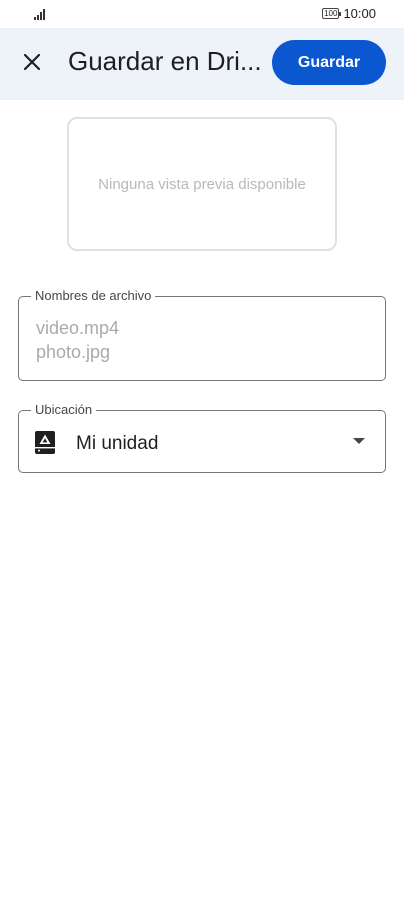 This screenshot has height=897, width=404. Describe the element at coordinates (78, 328) in the screenshot. I see `file-name-item: video.mp4` at that location.